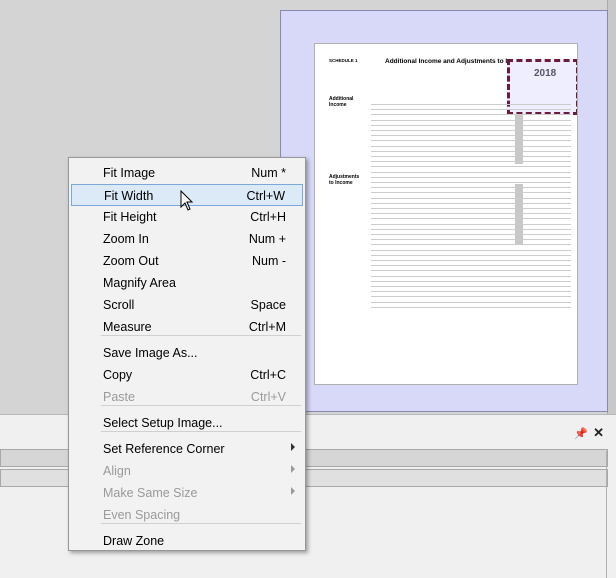  What do you see at coordinates (129, 173) in the screenshot?
I see `menu-item-label: Fit Image` at bounding box center [129, 173].